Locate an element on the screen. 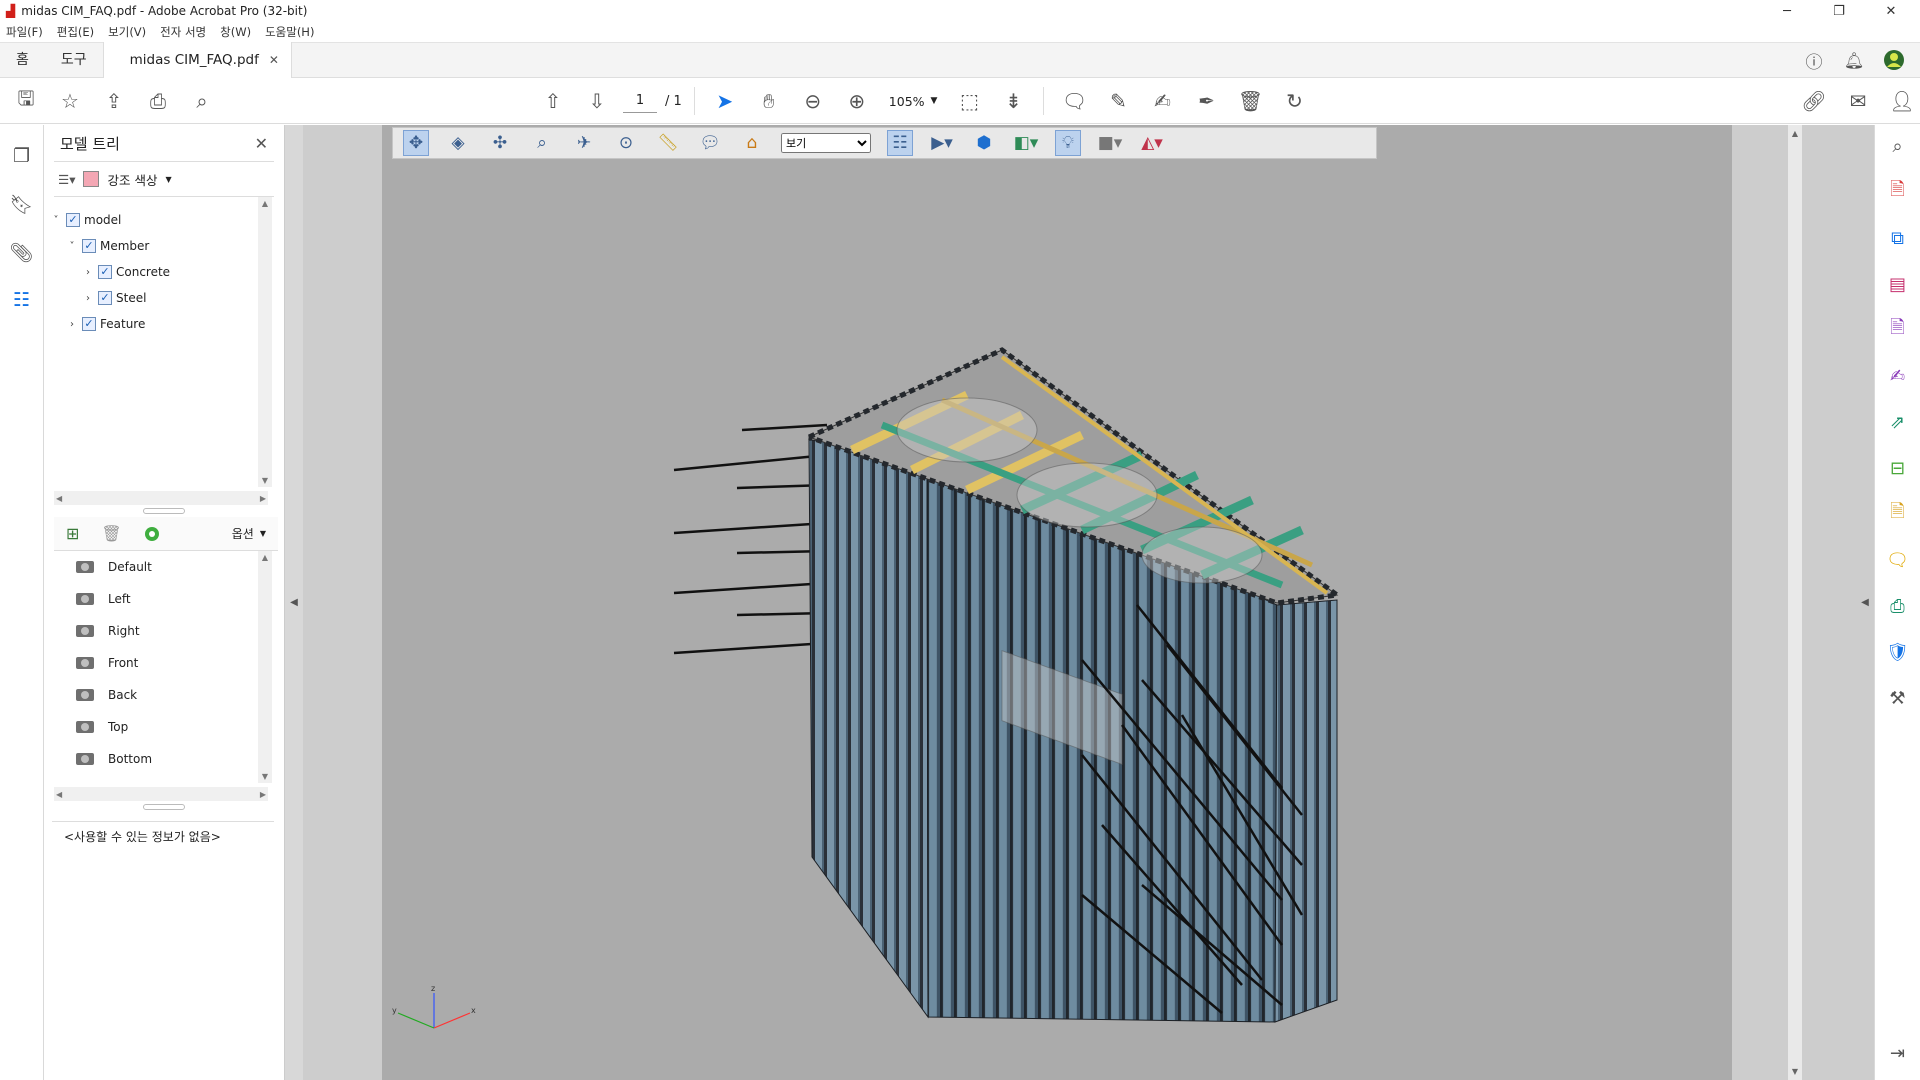 The width and height of the screenshot is (1920, 1080). view-item-right: Right is located at coordinates (161, 631).